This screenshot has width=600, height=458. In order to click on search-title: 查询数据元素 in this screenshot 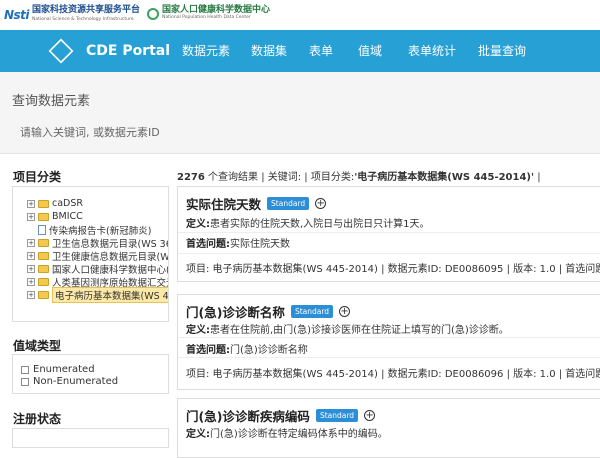, I will do `click(51, 101)`.